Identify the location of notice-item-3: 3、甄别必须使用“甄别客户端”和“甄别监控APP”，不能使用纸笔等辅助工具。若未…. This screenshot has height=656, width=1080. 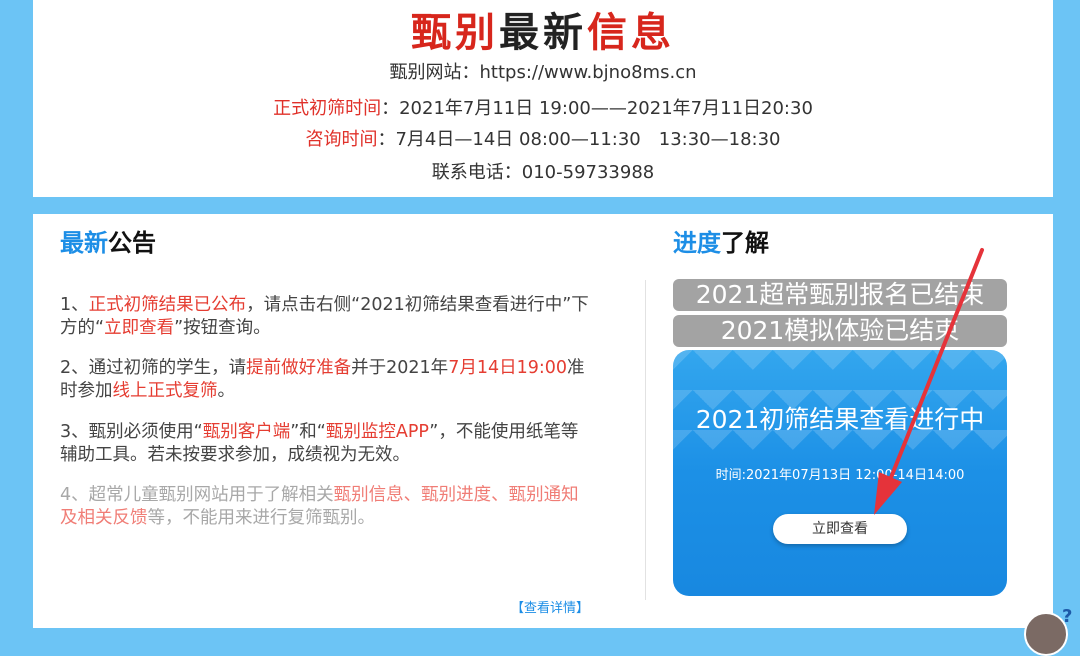
(327, 444).